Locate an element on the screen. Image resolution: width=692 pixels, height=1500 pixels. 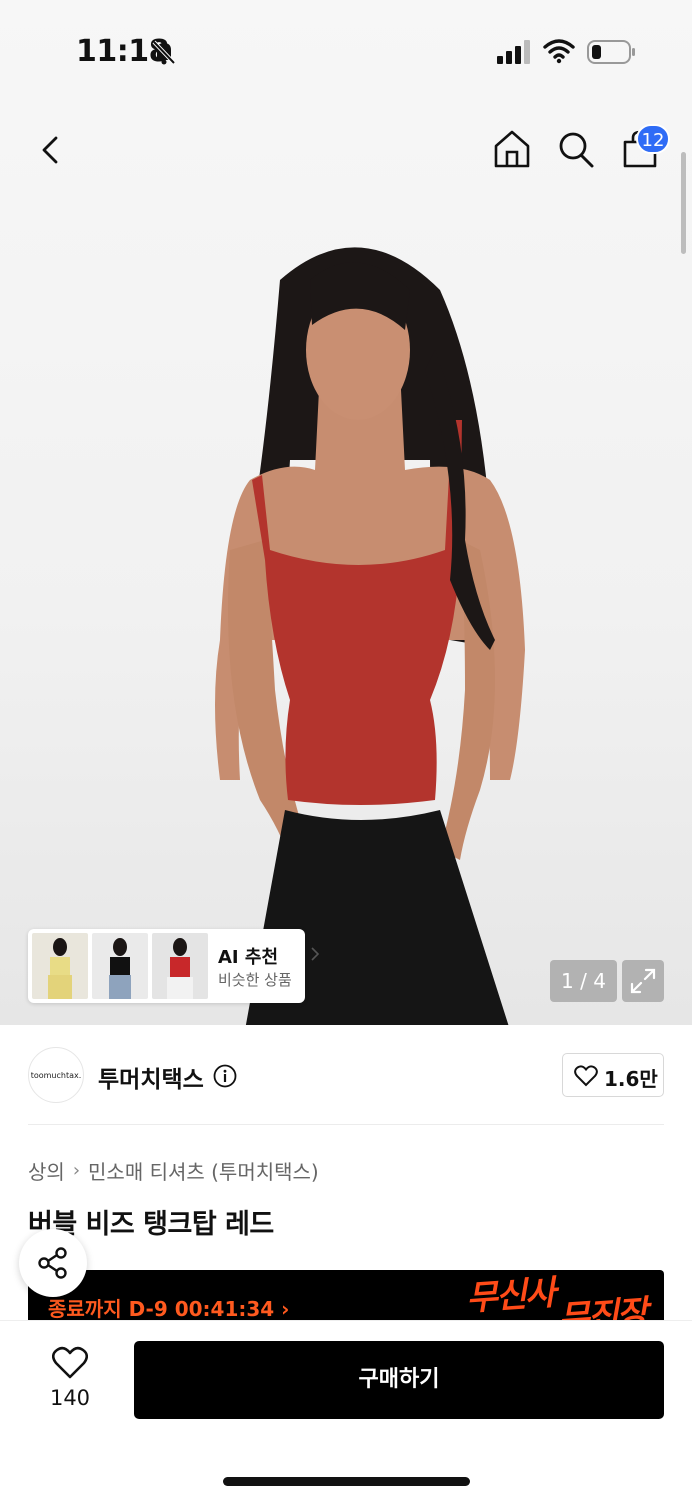
wifi-icon is located at coordinates (559, 51).